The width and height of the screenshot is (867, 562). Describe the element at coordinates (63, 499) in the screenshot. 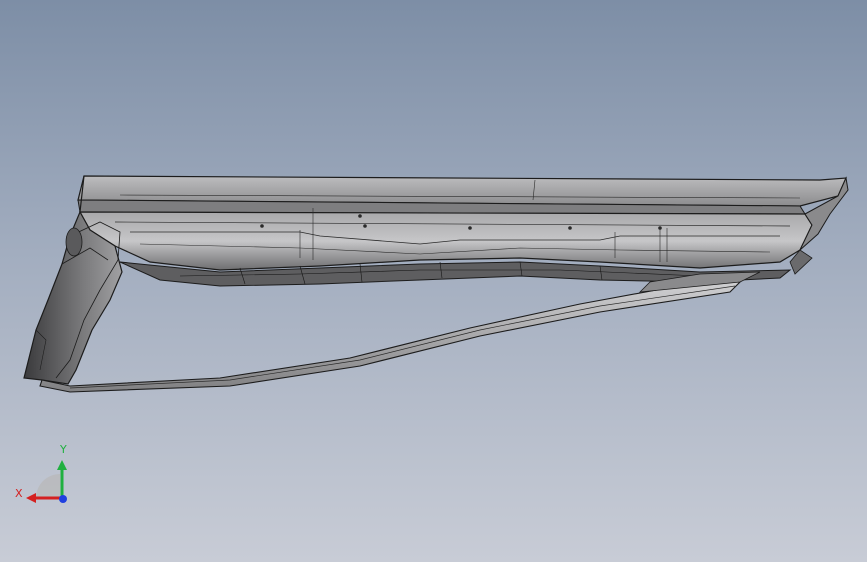

I see `z-axis-dot-icon` at that location.